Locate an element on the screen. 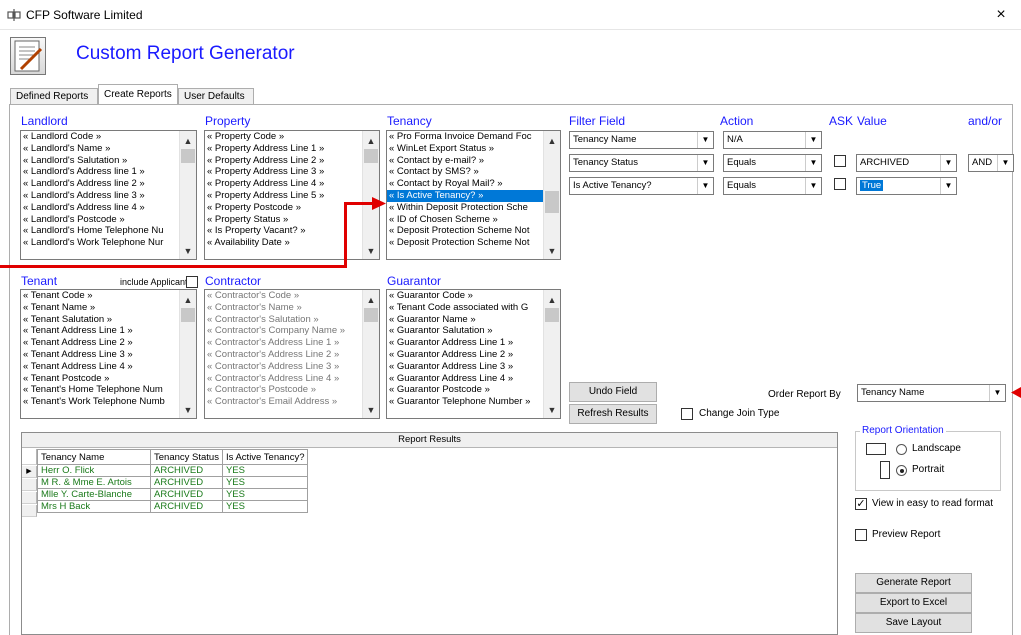  list-item: « Contractor's Postcode » is located at coordinates (283, 390).